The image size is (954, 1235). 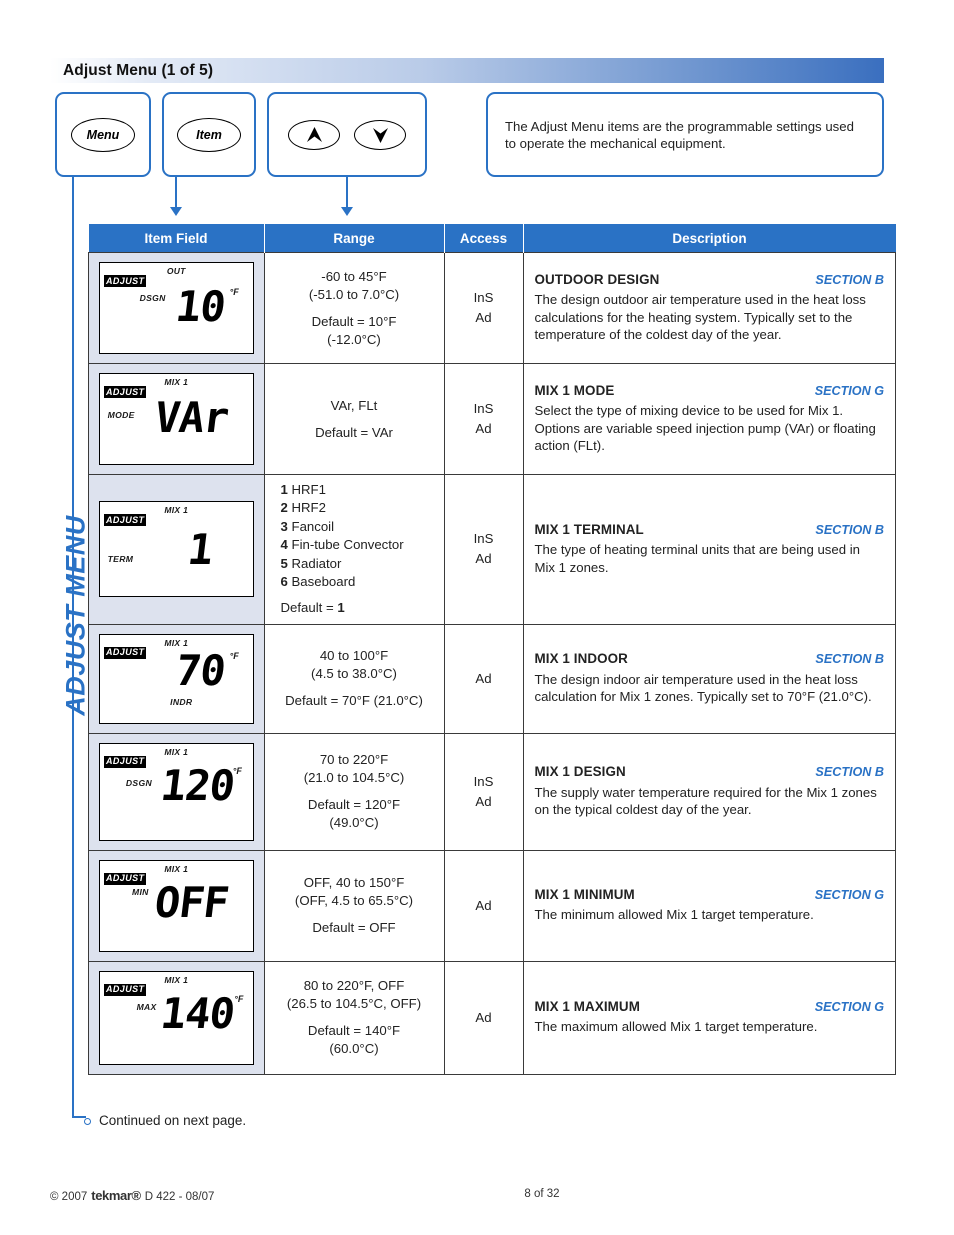 I want to click on continued-label: Continued on next page., so click(x=173, y=1120).